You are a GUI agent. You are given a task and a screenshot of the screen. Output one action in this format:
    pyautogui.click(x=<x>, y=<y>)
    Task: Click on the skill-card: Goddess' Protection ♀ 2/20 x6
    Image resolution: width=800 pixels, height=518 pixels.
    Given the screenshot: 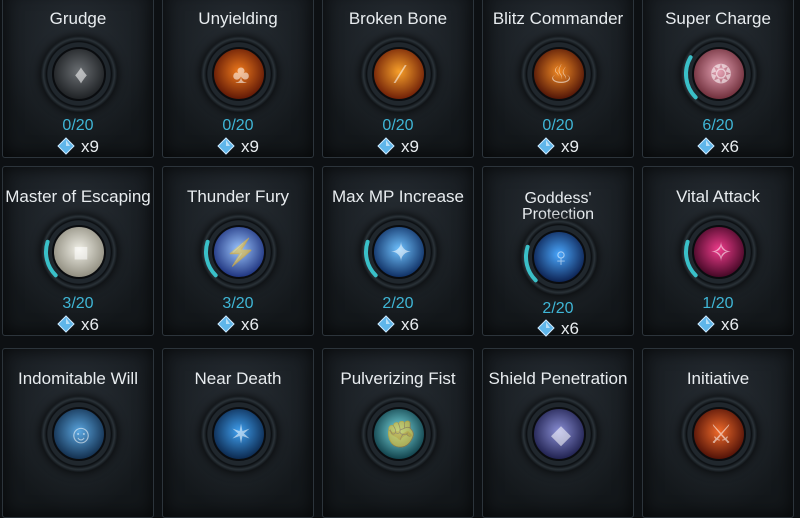 What is the action you would take?
    pyautogui.click(x=558, y=252)
    